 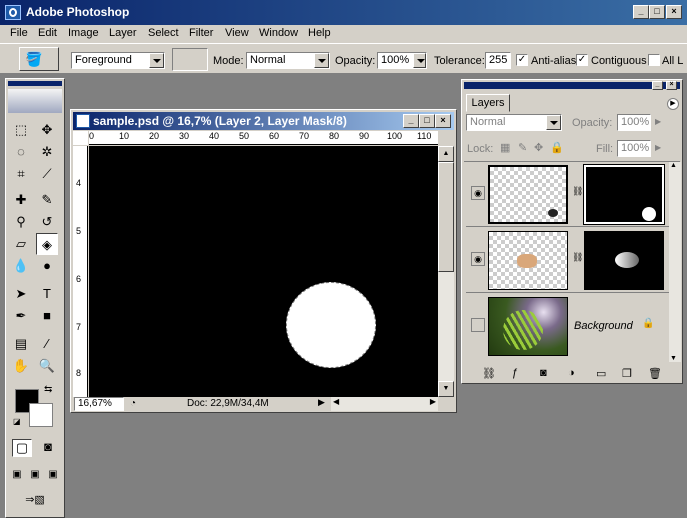 What do you see at coordinates (47, 366) in the screenshot?
I see `zoom-tool-icon: 🔍` at bounding box center [47, 366].